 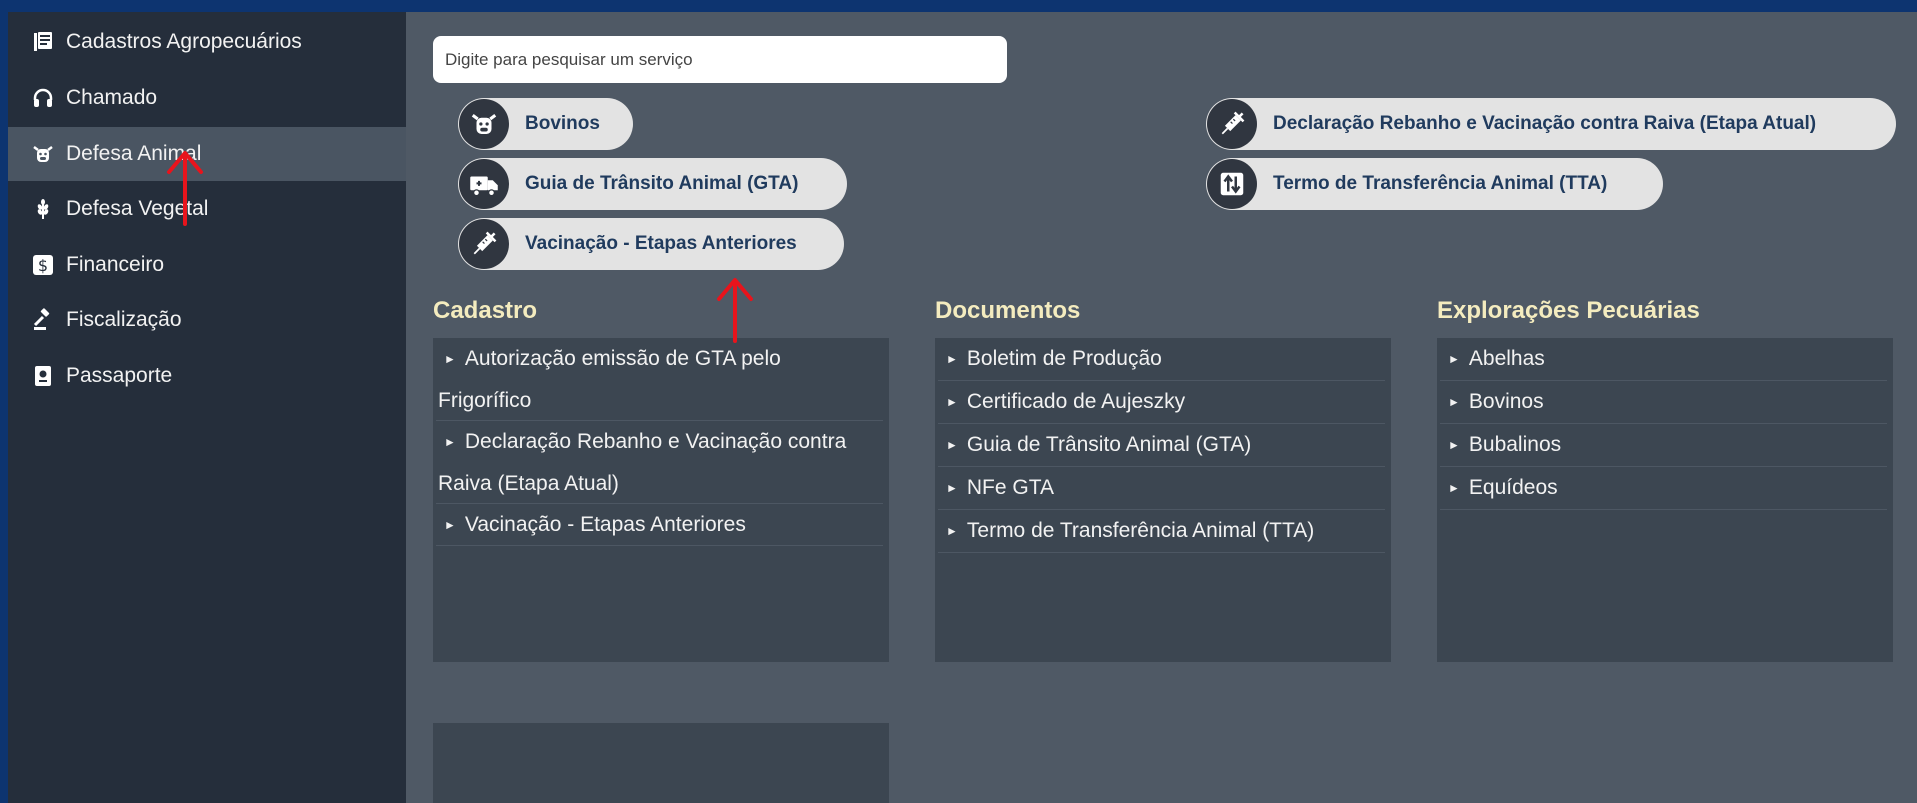 What do you see at coordinates (659, 525) in the screenshot?
I see `list-item: ► Vacinação - Etapas Anteriores` at bounding box center [659, 525].